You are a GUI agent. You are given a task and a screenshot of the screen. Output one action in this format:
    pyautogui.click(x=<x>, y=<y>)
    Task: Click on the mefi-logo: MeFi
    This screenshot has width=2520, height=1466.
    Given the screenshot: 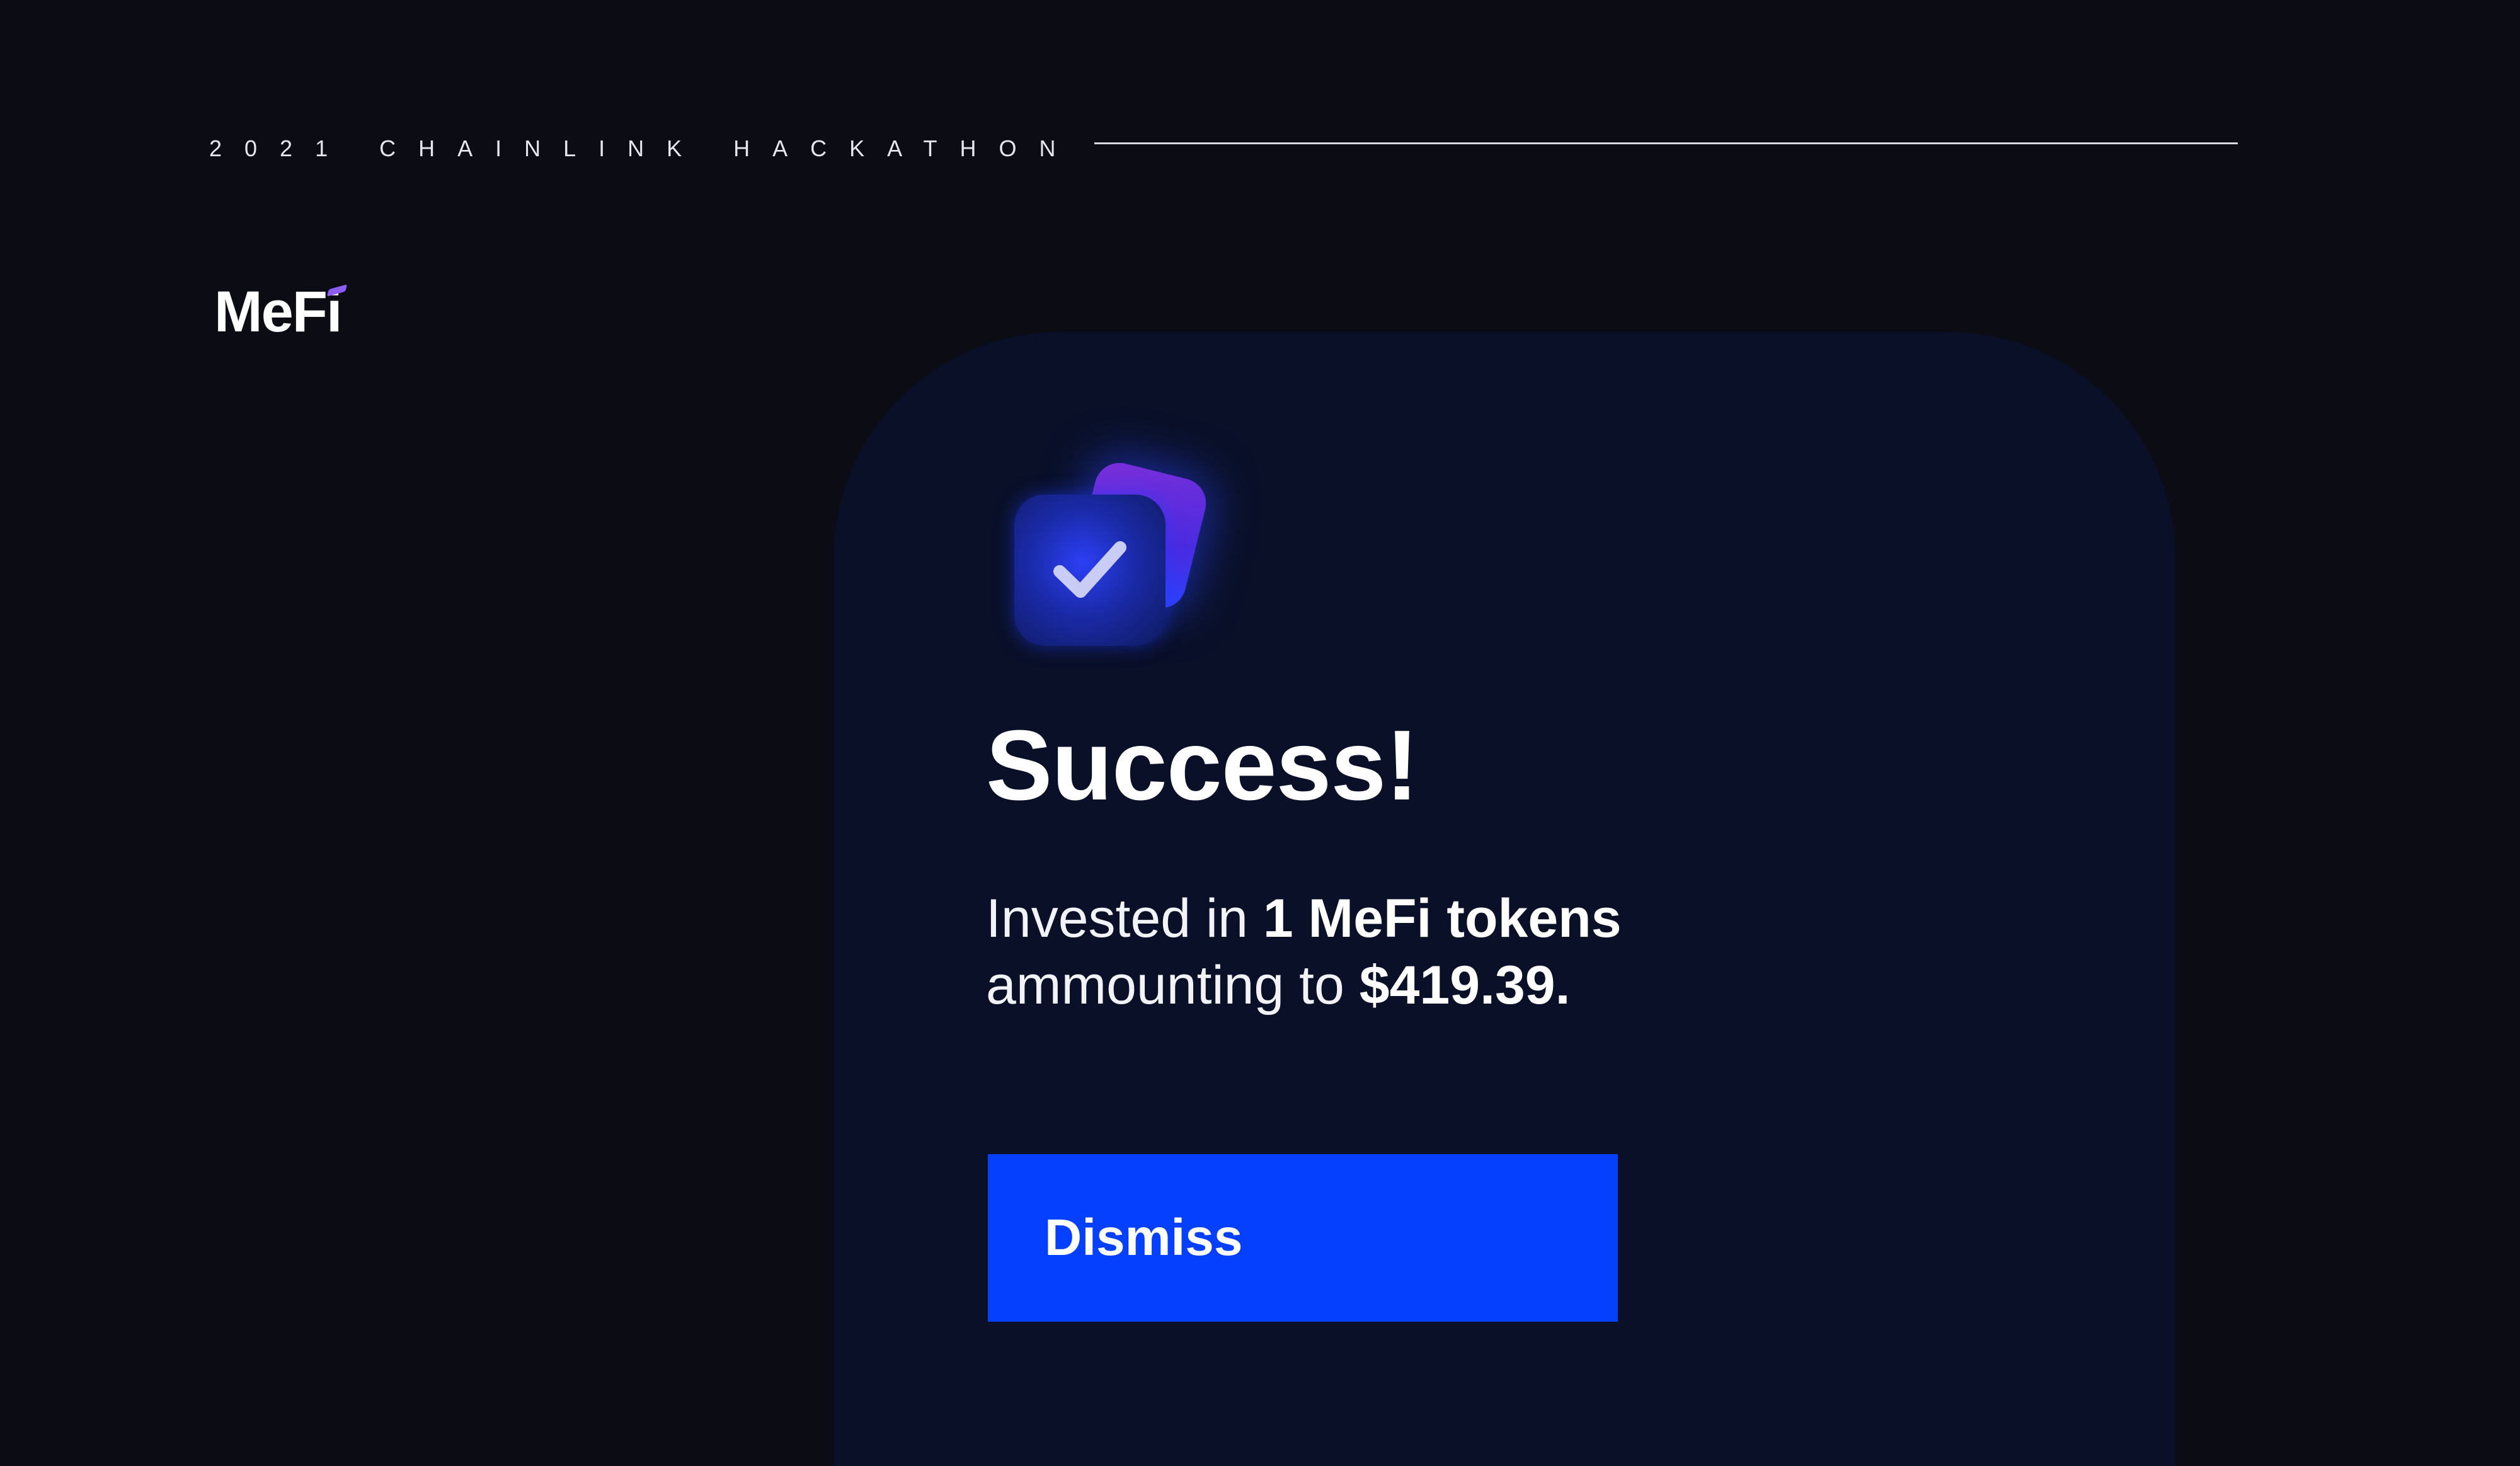 What is the action you would take?
    pyautogui.click(x=278, y=312)
    